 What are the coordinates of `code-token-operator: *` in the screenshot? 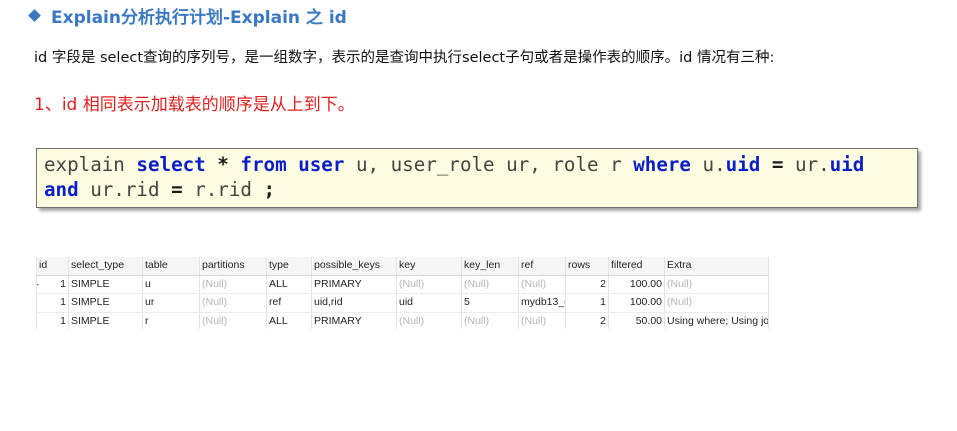 It's located at (223, 164).